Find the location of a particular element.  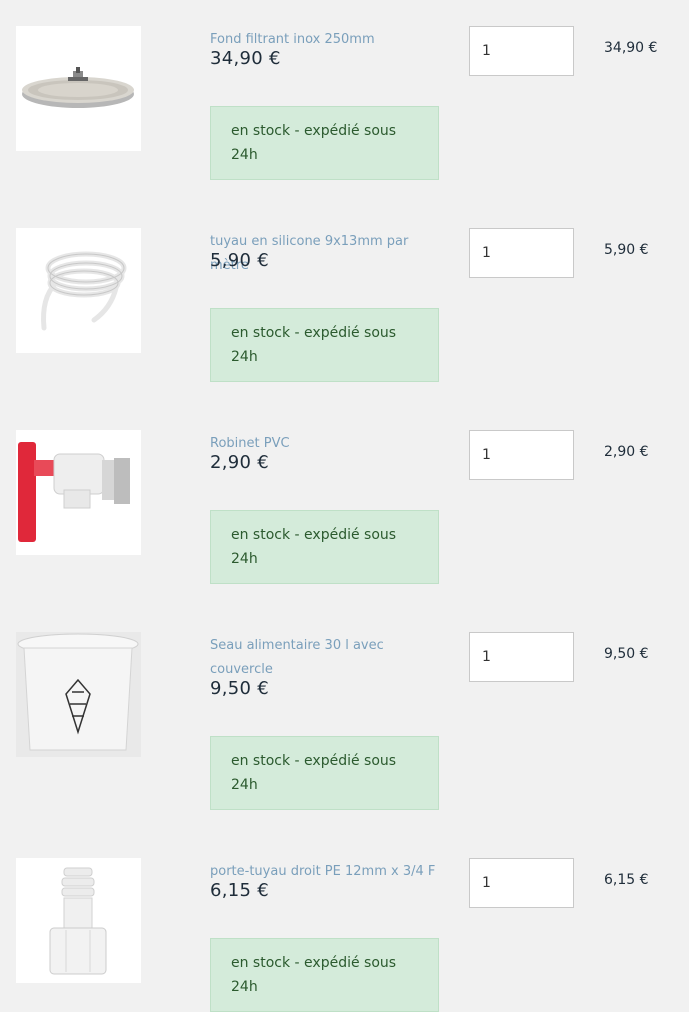

bucket-image is located at coordinates (78, 694).